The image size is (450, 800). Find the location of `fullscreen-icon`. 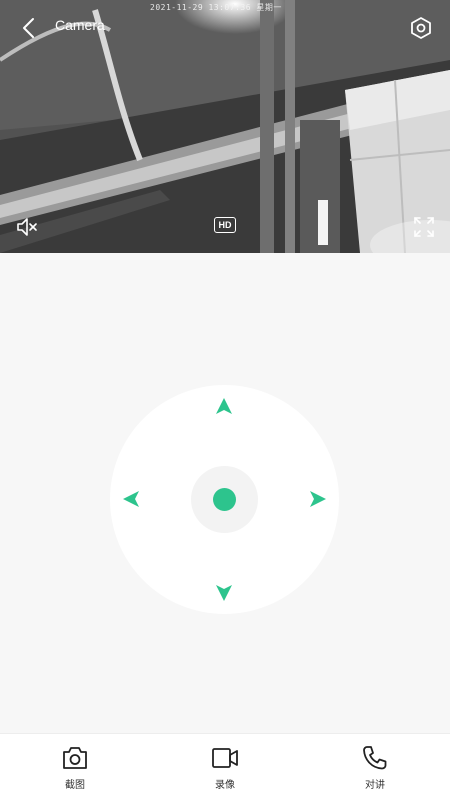

fullscreen-icon is located at coordinates (424, 227).